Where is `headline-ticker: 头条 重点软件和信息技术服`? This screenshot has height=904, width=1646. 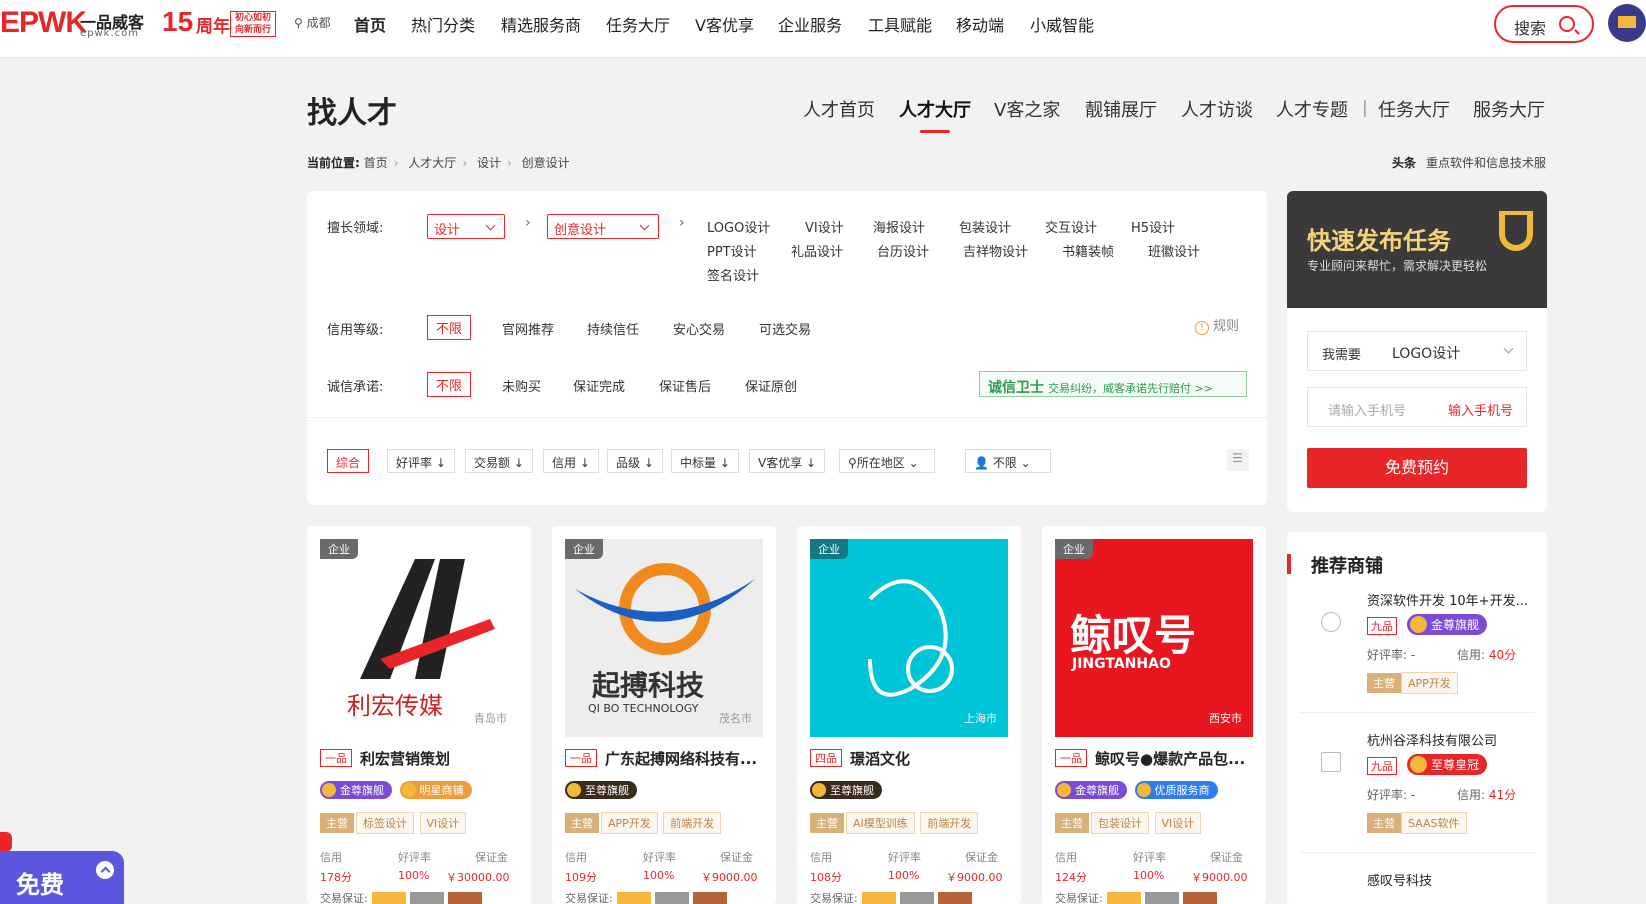
headline-ticker: 头条 重点软件和信息技术服 is located at coordinates (1469, 162).